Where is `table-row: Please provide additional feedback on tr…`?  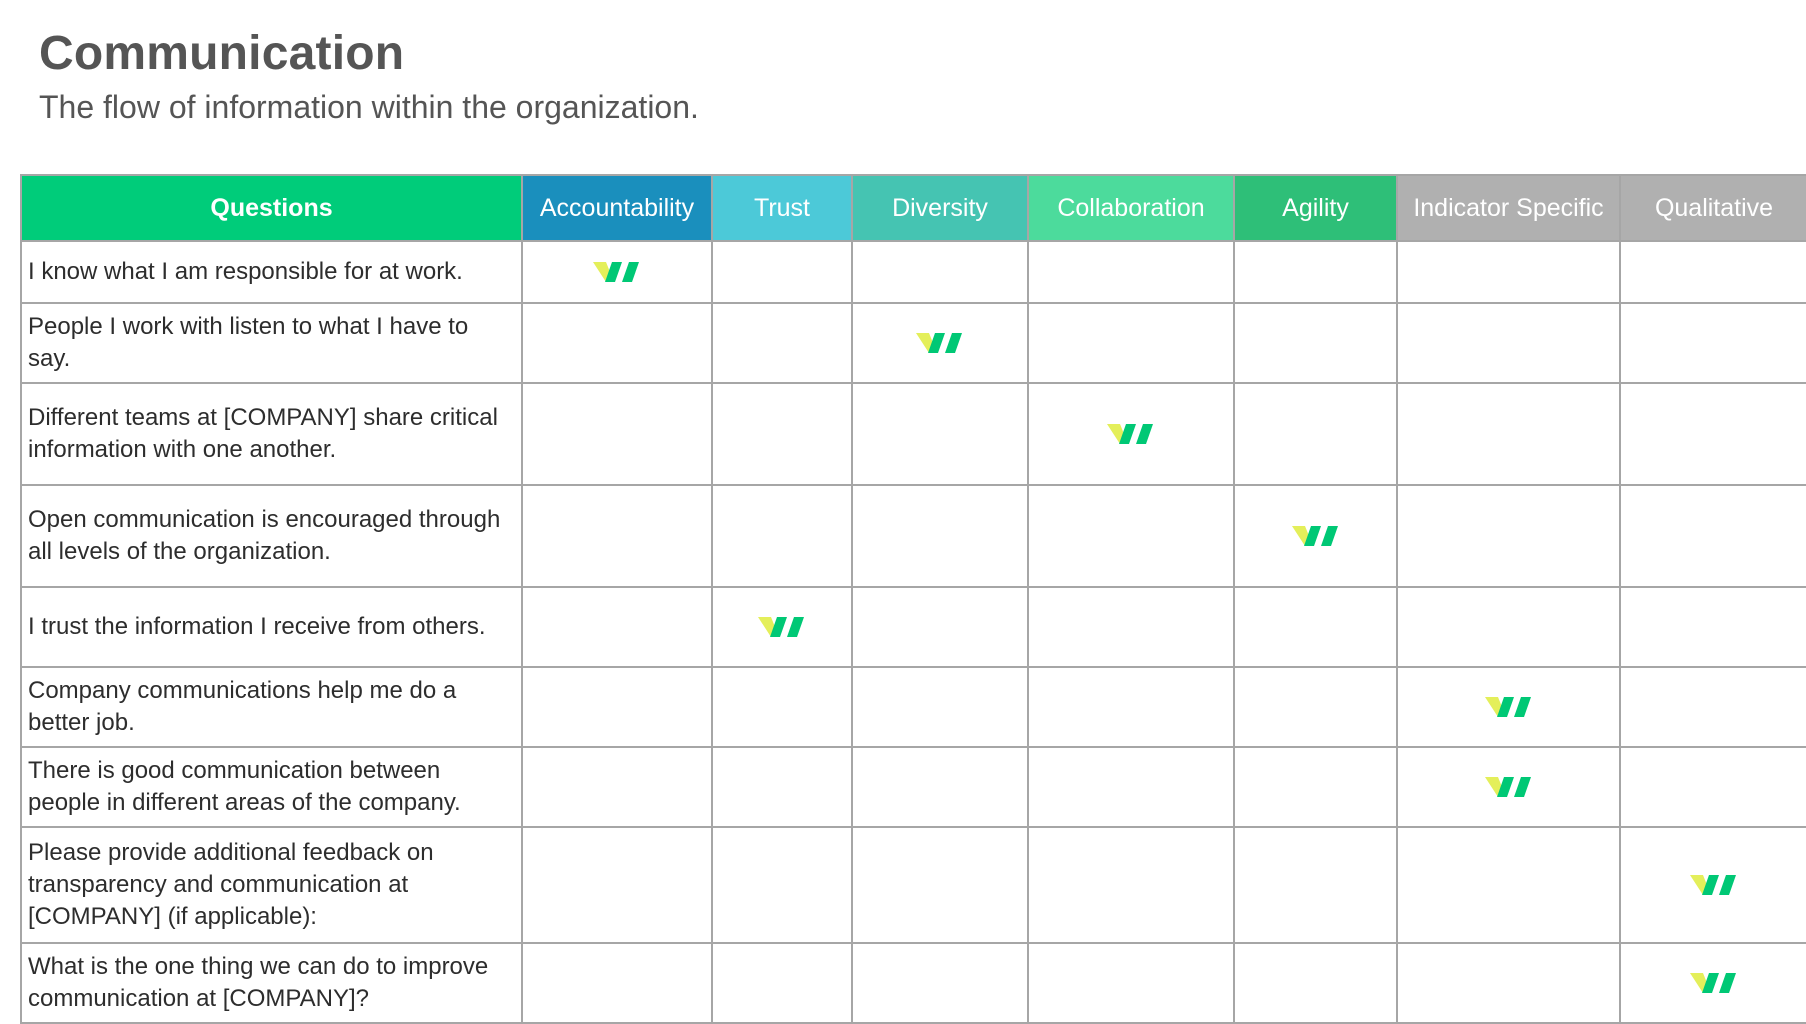
table-row: Please provide additional feedback on tr… is located at coordinates (913, 885).